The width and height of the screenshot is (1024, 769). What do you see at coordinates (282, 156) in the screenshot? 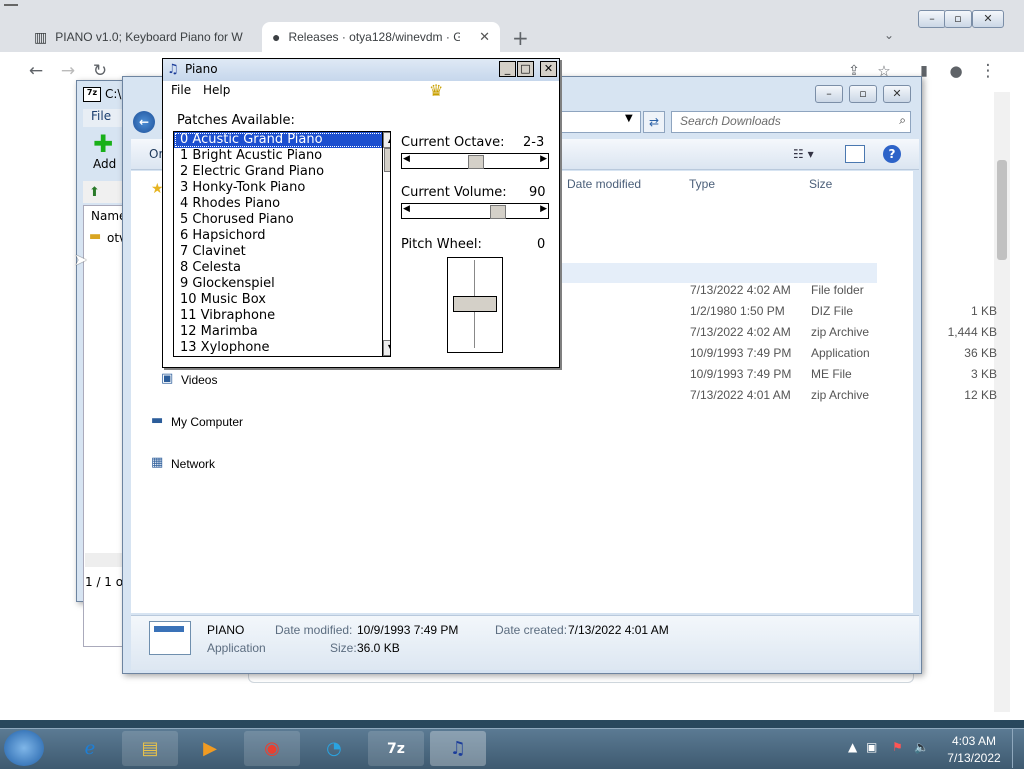
I see `patch-list-item: 1 Bright Acustic Piano` at bounding box center [282, 156].